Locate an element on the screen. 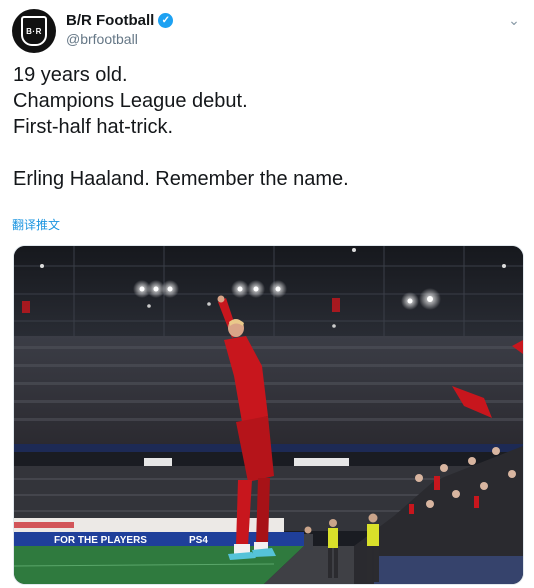 This screenshot has width=534, height=588. verified-badge-icon: ✓ is located at coordinates (166, 20).